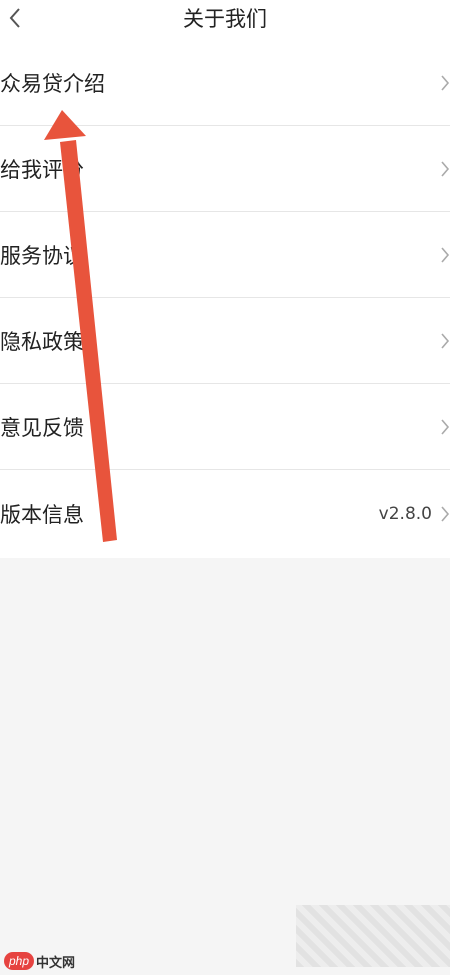 The image size is (450, 975). What do you see at coordinates (42, 169) in the screenshot?
I see `menu-item-label: 给我评分` at bounding box center [42, 169].